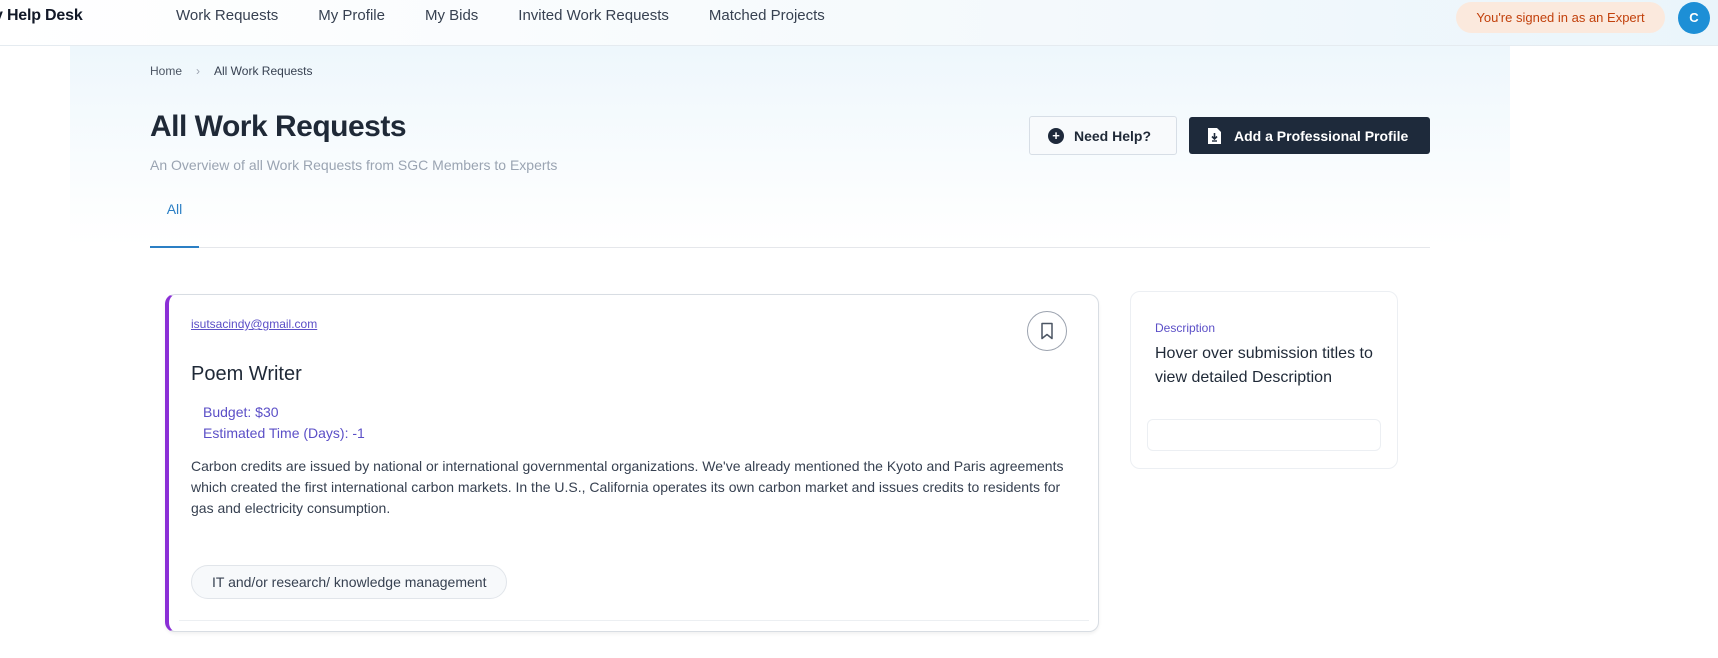 The width and height of the screenshot is (1718, 658). What do you see at coordinates (349, 582) in the screenshot?
I see `category-tag: IT and/or research/ knowledge management` at bounding box center [349, 582].